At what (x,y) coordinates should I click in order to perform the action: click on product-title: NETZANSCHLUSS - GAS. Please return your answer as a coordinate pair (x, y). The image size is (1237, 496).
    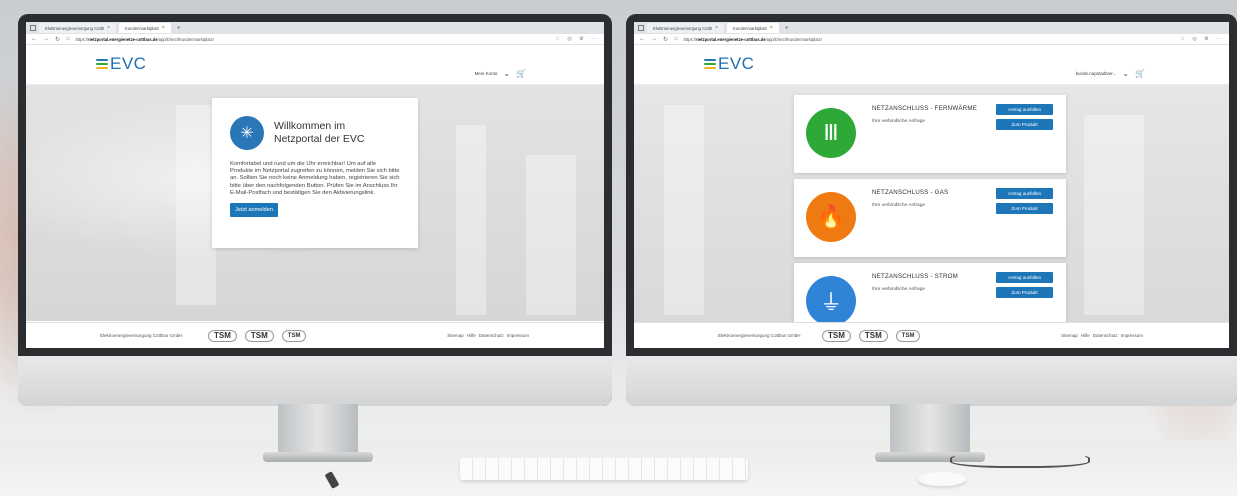
    Looking at the image, I should click on (910, 192).